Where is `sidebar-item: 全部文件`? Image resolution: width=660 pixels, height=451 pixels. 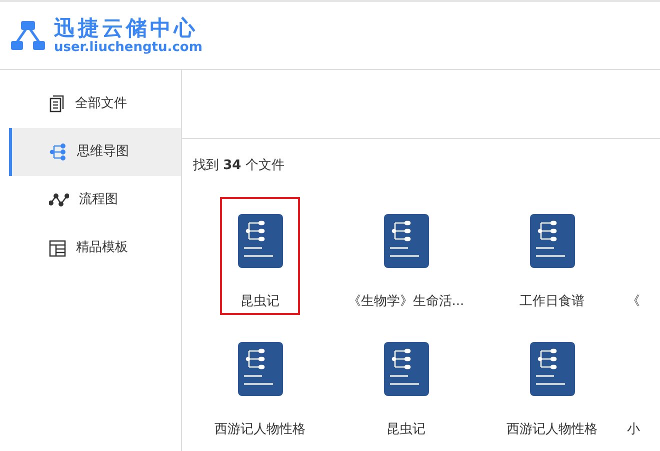 sidebar-item: 全部文件 is located at coordinates (95, 104).